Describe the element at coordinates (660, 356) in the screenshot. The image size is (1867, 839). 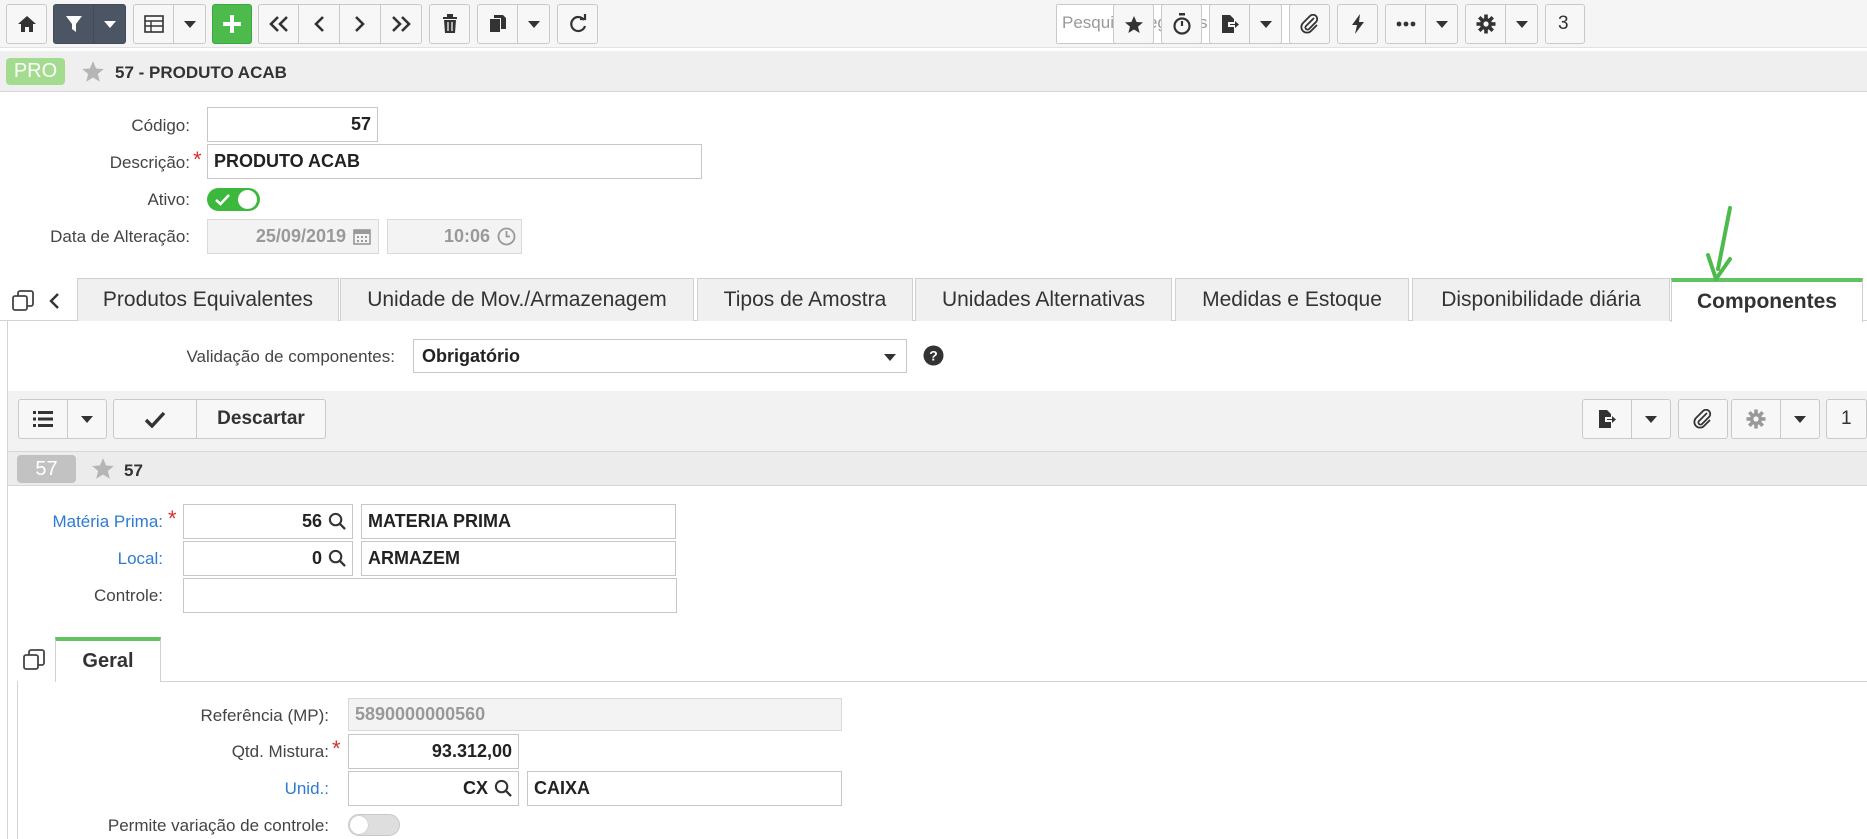
I see `validacao-select: Obrigatório` at that location.